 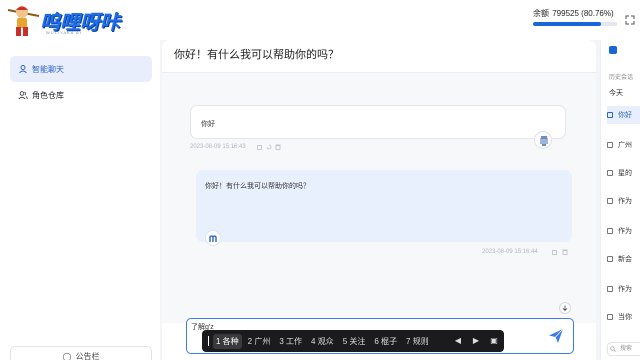 I want to click on user-message-bubble: 你好, so click(x=378, y=122).